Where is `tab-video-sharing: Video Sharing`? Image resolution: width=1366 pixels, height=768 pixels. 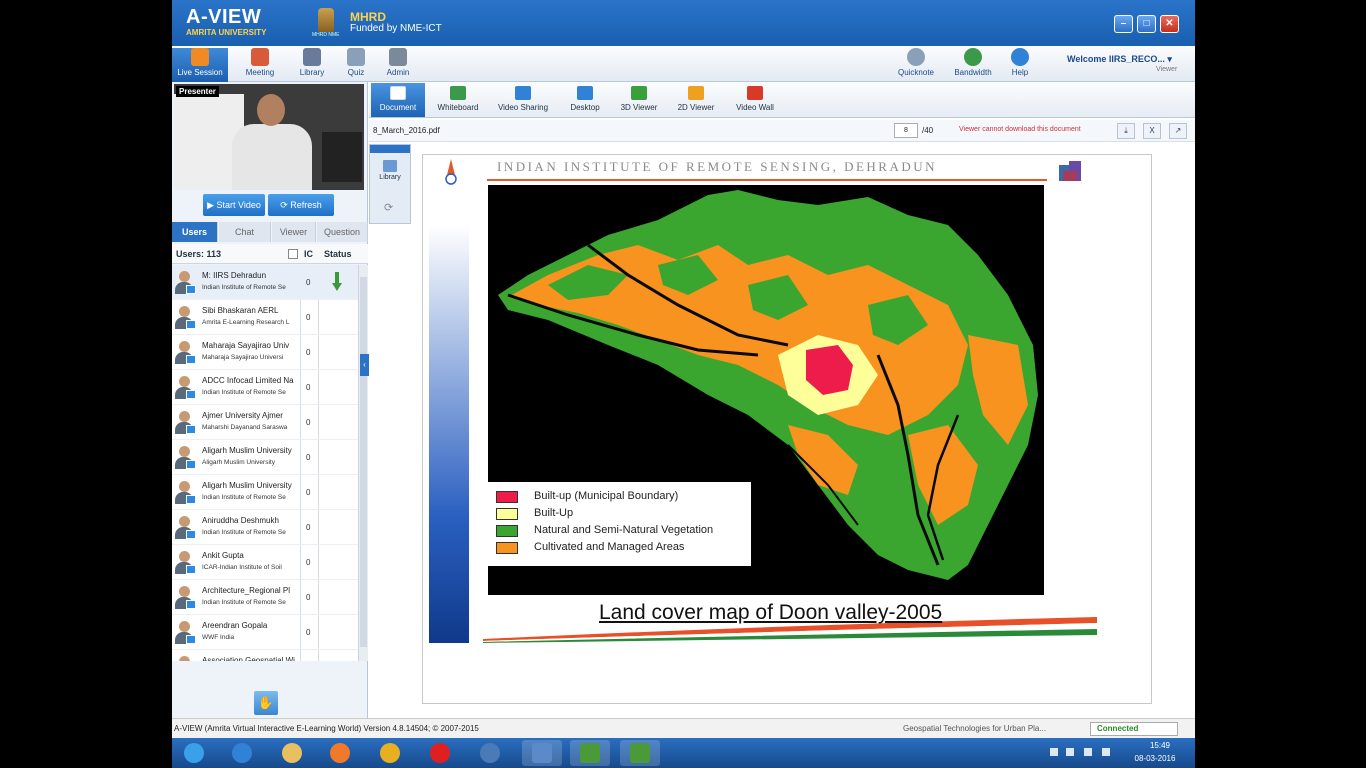
tab-video-sharing: Video Sharing is located at coordinates (523, 100).